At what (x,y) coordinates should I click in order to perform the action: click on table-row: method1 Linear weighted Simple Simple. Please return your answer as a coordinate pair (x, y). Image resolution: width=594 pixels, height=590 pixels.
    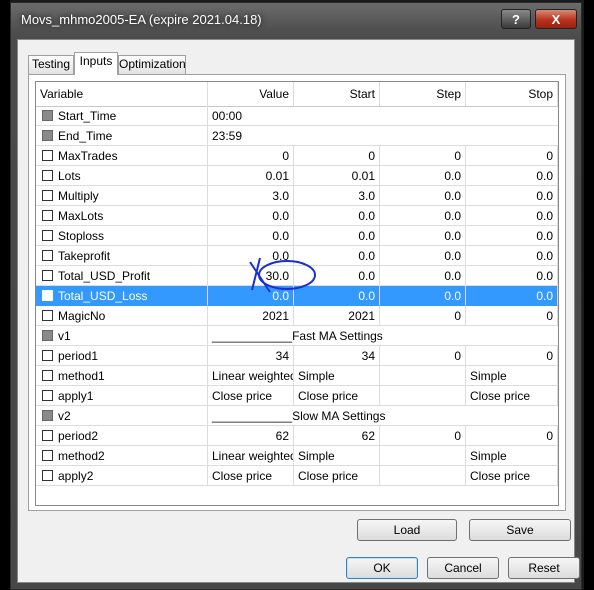
    Looking at the image, I should click on (297, 376).